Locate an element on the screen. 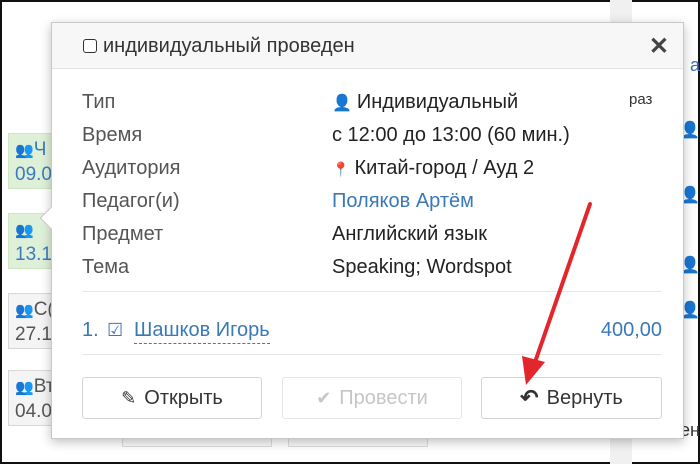 This screenshot has width=700, height=464. detail-row-teacher: Педагог(и) Поляков Артём is located at coordinates (377, 206).